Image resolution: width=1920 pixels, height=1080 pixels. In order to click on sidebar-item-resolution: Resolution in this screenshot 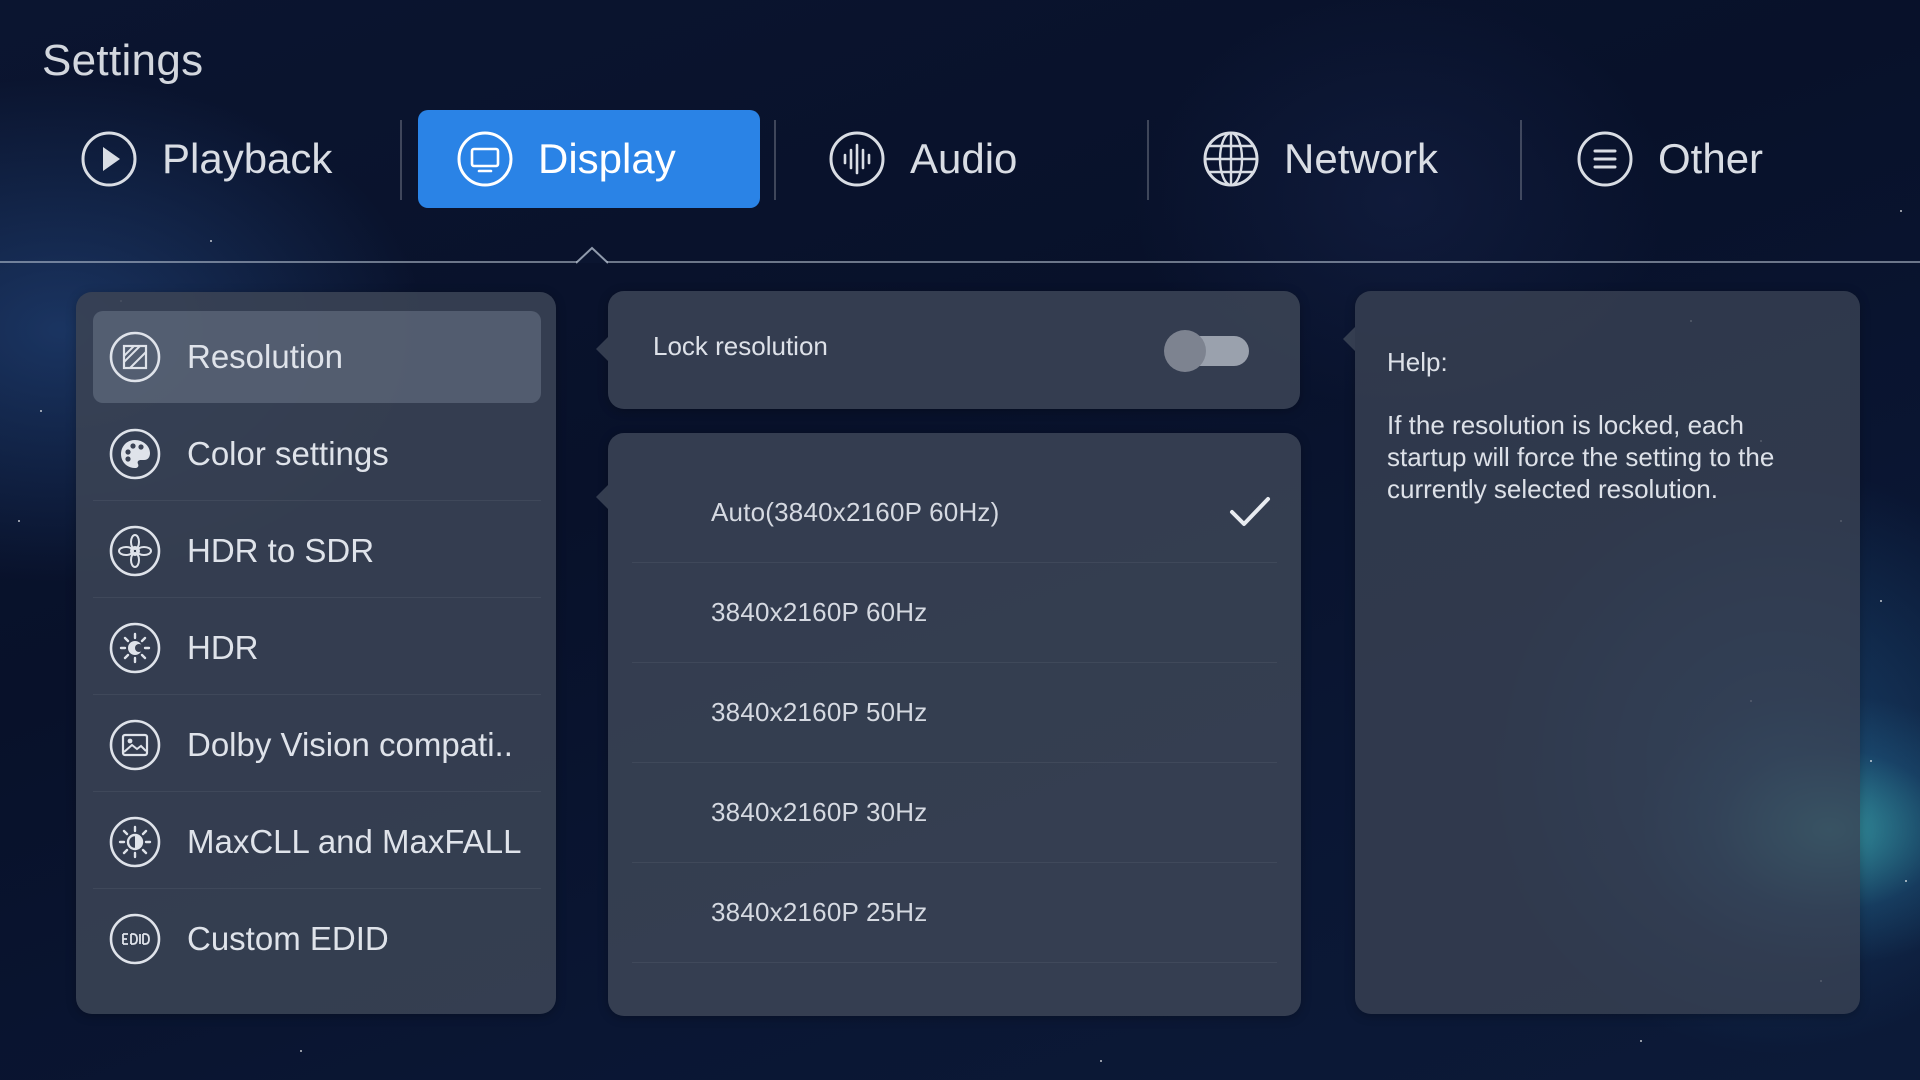, I will do `click(317, 357)`.